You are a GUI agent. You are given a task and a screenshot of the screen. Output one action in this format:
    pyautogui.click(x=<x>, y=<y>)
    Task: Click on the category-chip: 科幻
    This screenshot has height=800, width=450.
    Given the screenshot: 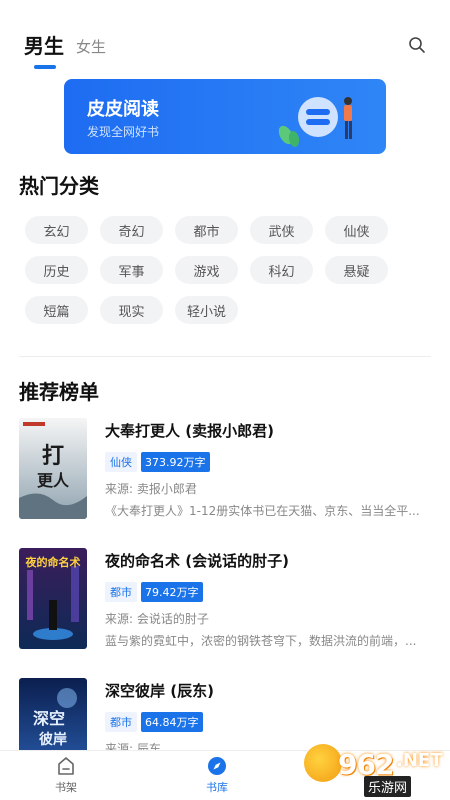 What is the action you would take?
    pyautogui.click(x=281, y=270)
    